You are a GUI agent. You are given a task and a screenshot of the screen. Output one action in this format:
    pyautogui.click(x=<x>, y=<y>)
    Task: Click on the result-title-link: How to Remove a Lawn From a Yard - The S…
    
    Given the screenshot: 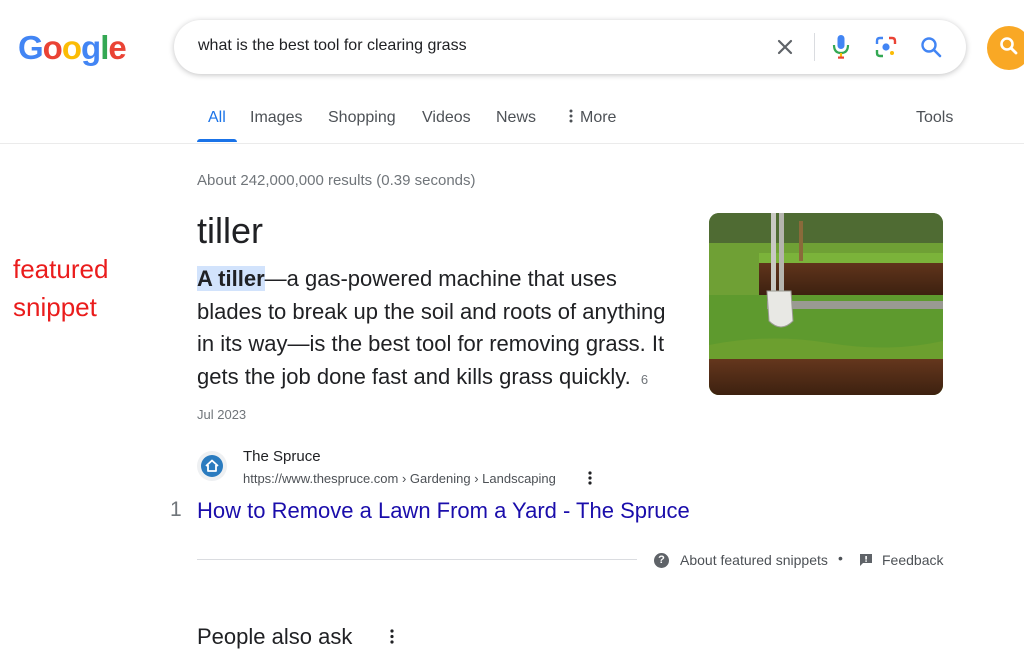 What is the action you would take?
    pyautogui.click(x=443, y=511)
    